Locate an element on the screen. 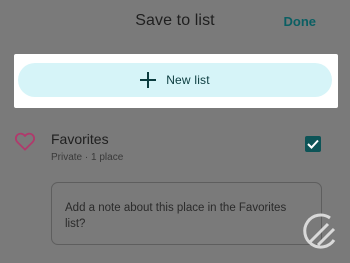  list-item-title: Favorites is located at coordinates (80, 139).